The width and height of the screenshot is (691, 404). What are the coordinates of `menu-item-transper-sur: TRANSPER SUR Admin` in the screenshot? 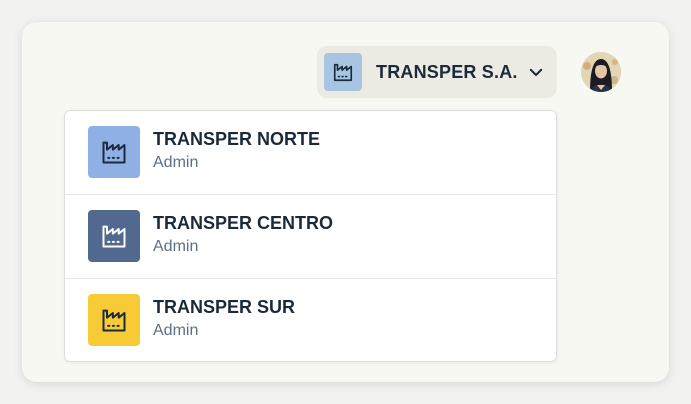 It's located at (310, 319).